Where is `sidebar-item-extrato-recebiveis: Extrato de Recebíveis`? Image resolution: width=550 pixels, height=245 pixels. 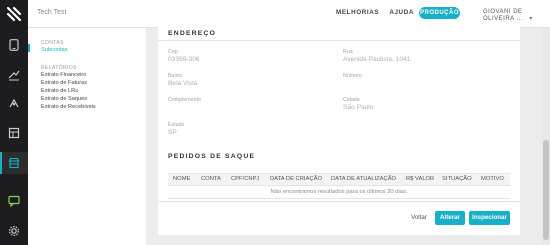
sidebar-item-extrato-recebiveis: Extrato de Recebíveis is located at coordinates (68, 107).